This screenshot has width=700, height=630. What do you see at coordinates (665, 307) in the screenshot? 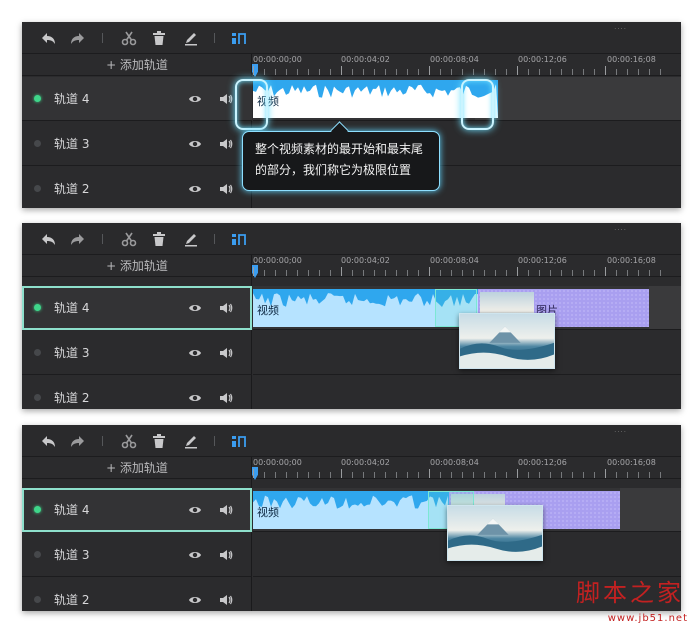
I see `track-empty-area` at bounding box center [665, 307].